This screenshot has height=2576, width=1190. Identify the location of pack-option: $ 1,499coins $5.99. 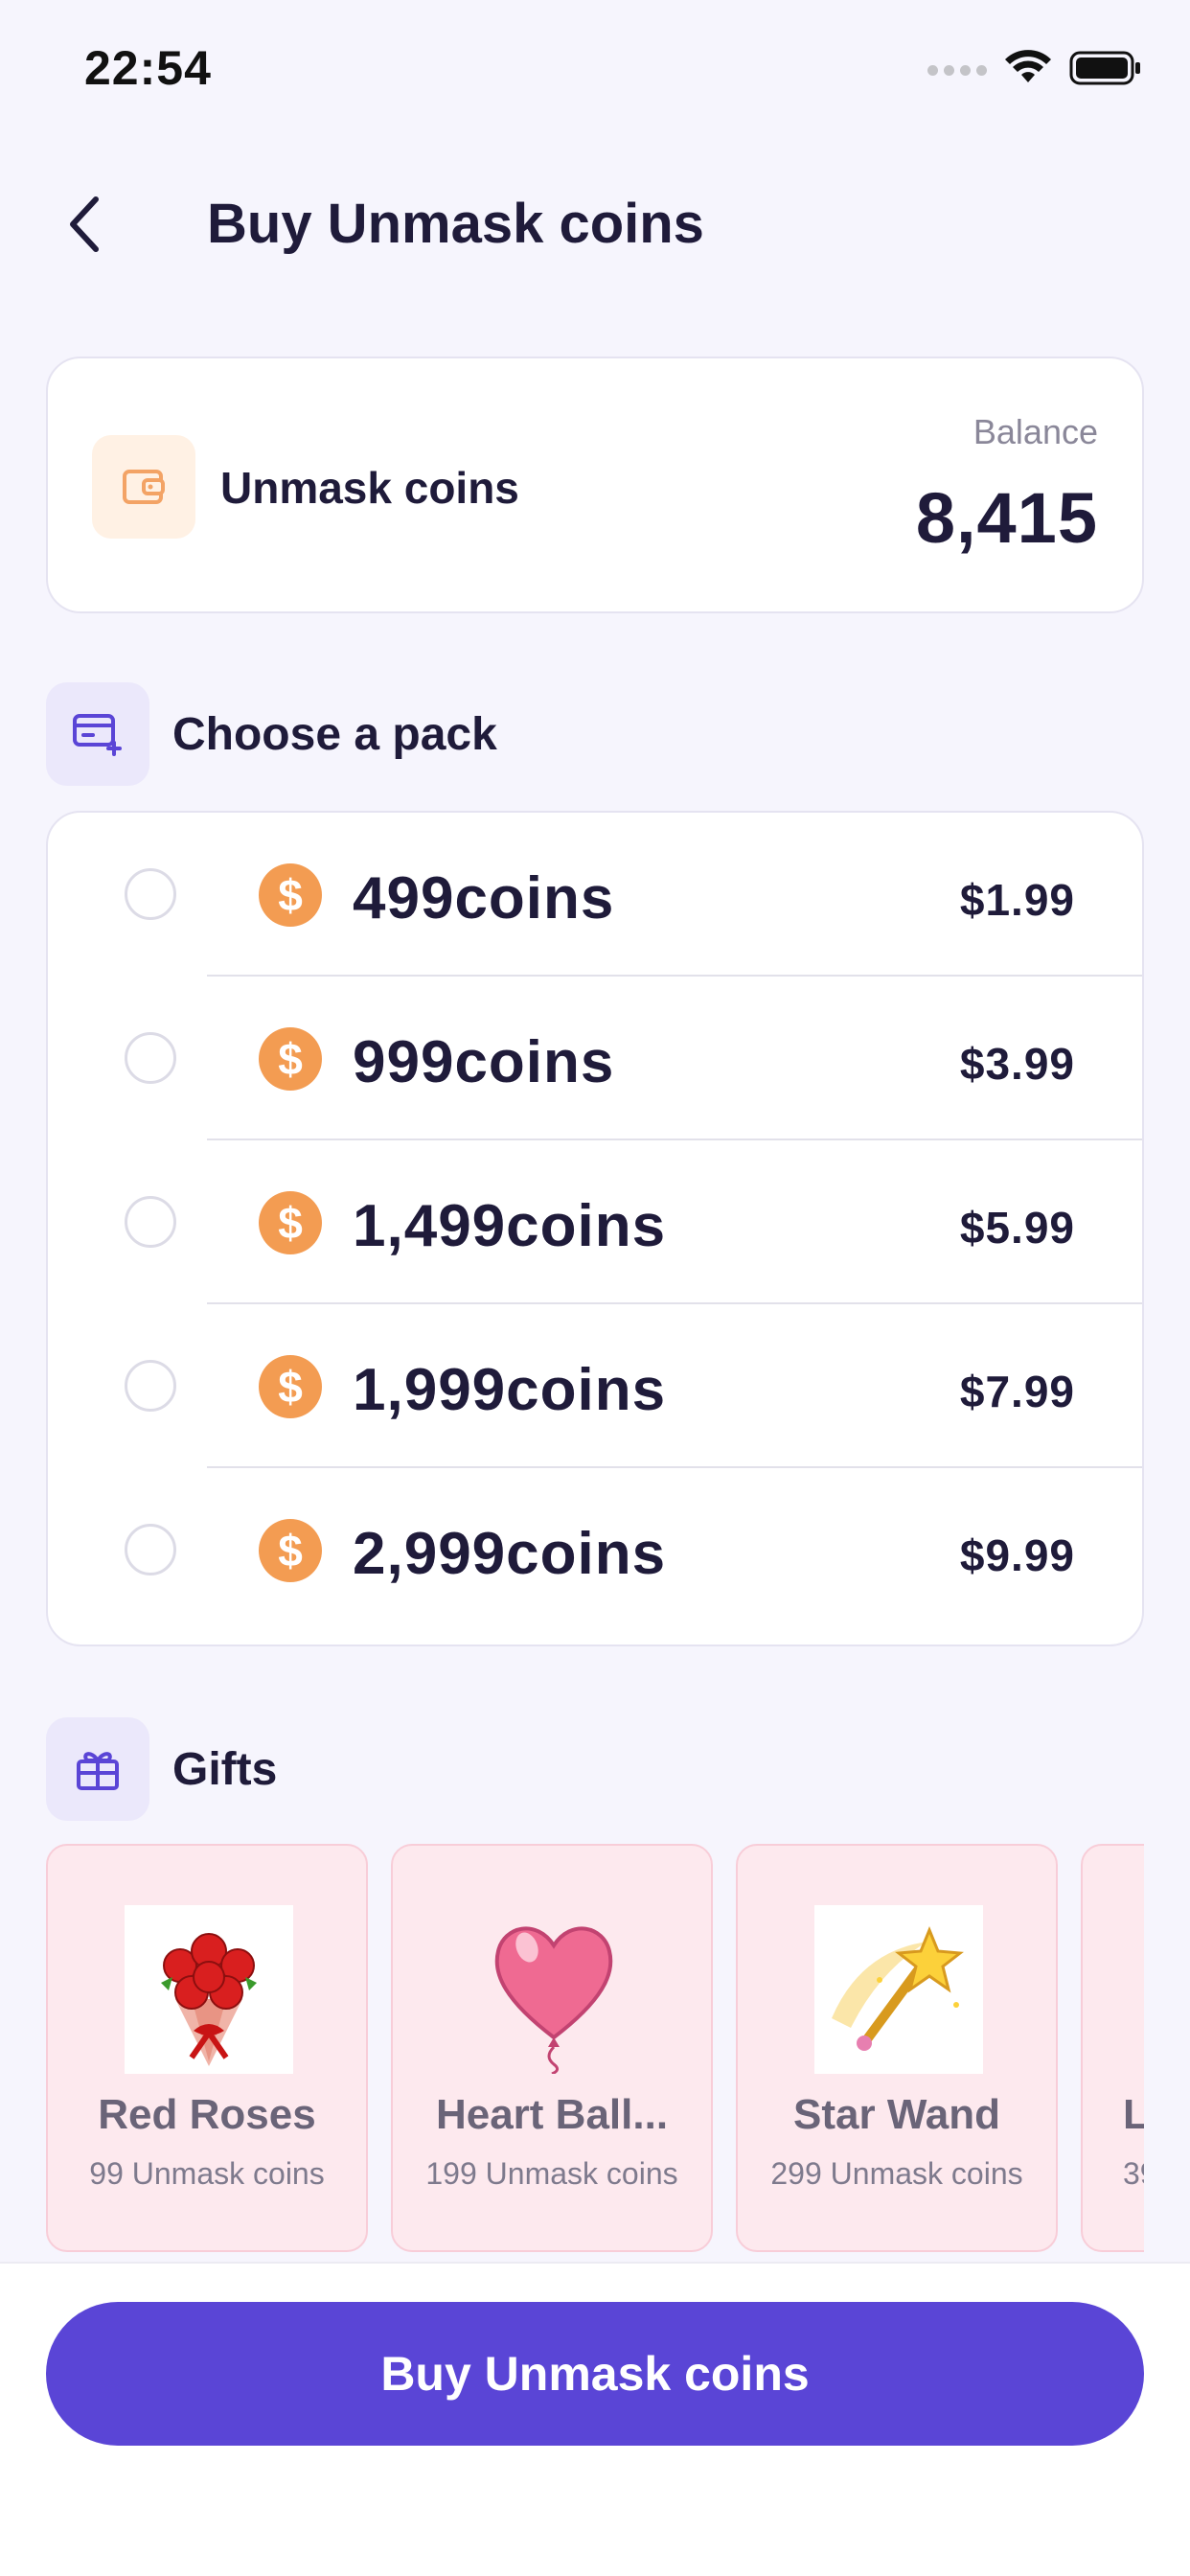
(595, 1222).